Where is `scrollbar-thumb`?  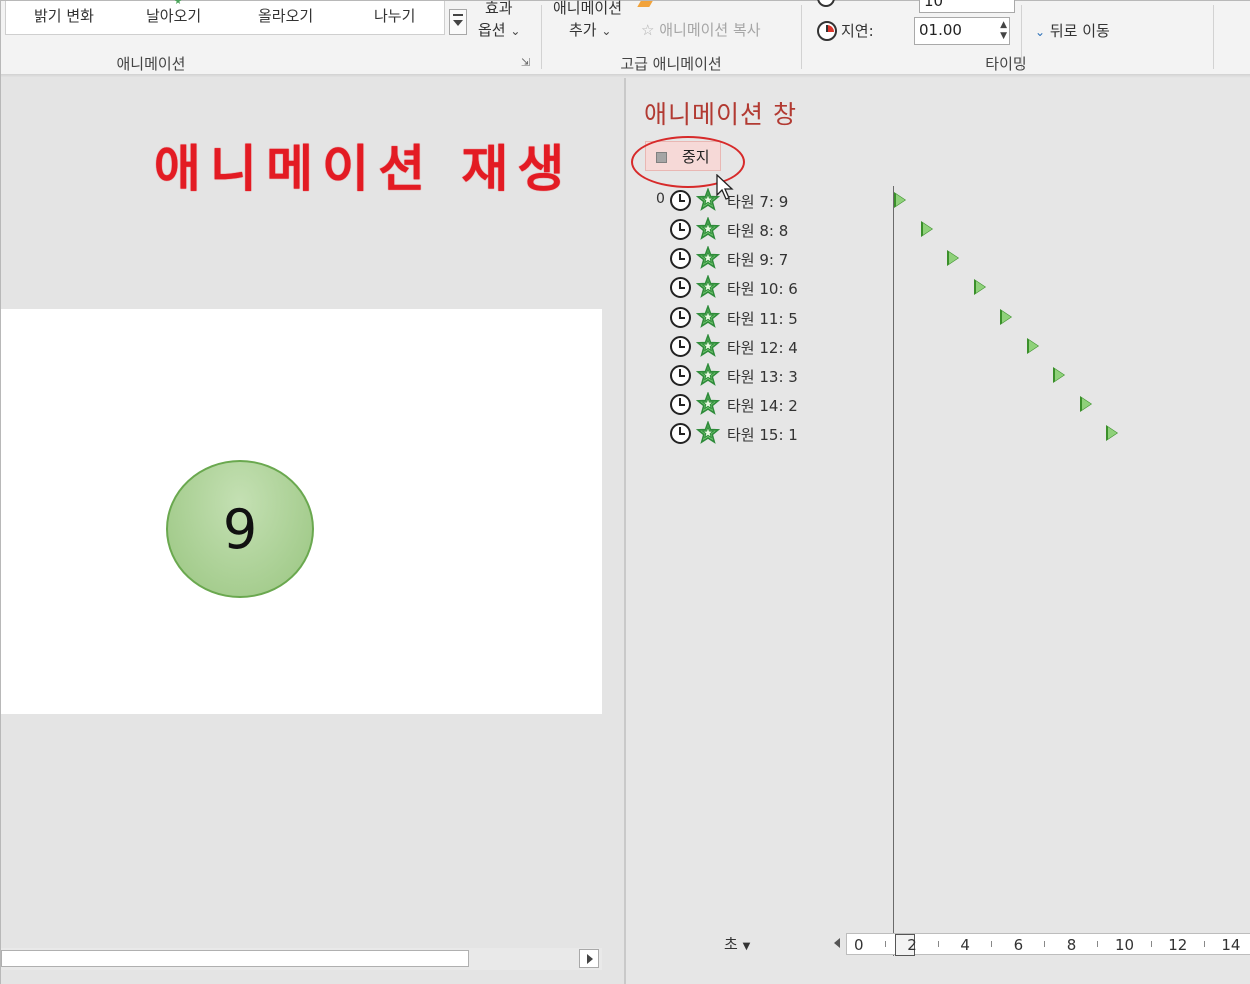
scrollbar-thumb is located at coordinates (235, 958).